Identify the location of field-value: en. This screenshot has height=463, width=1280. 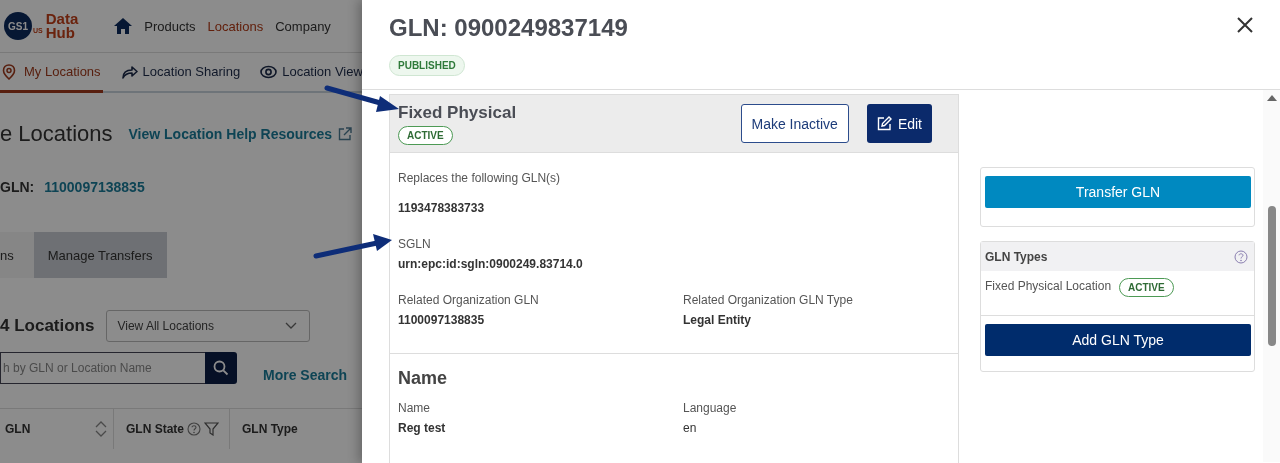
(690, 428).